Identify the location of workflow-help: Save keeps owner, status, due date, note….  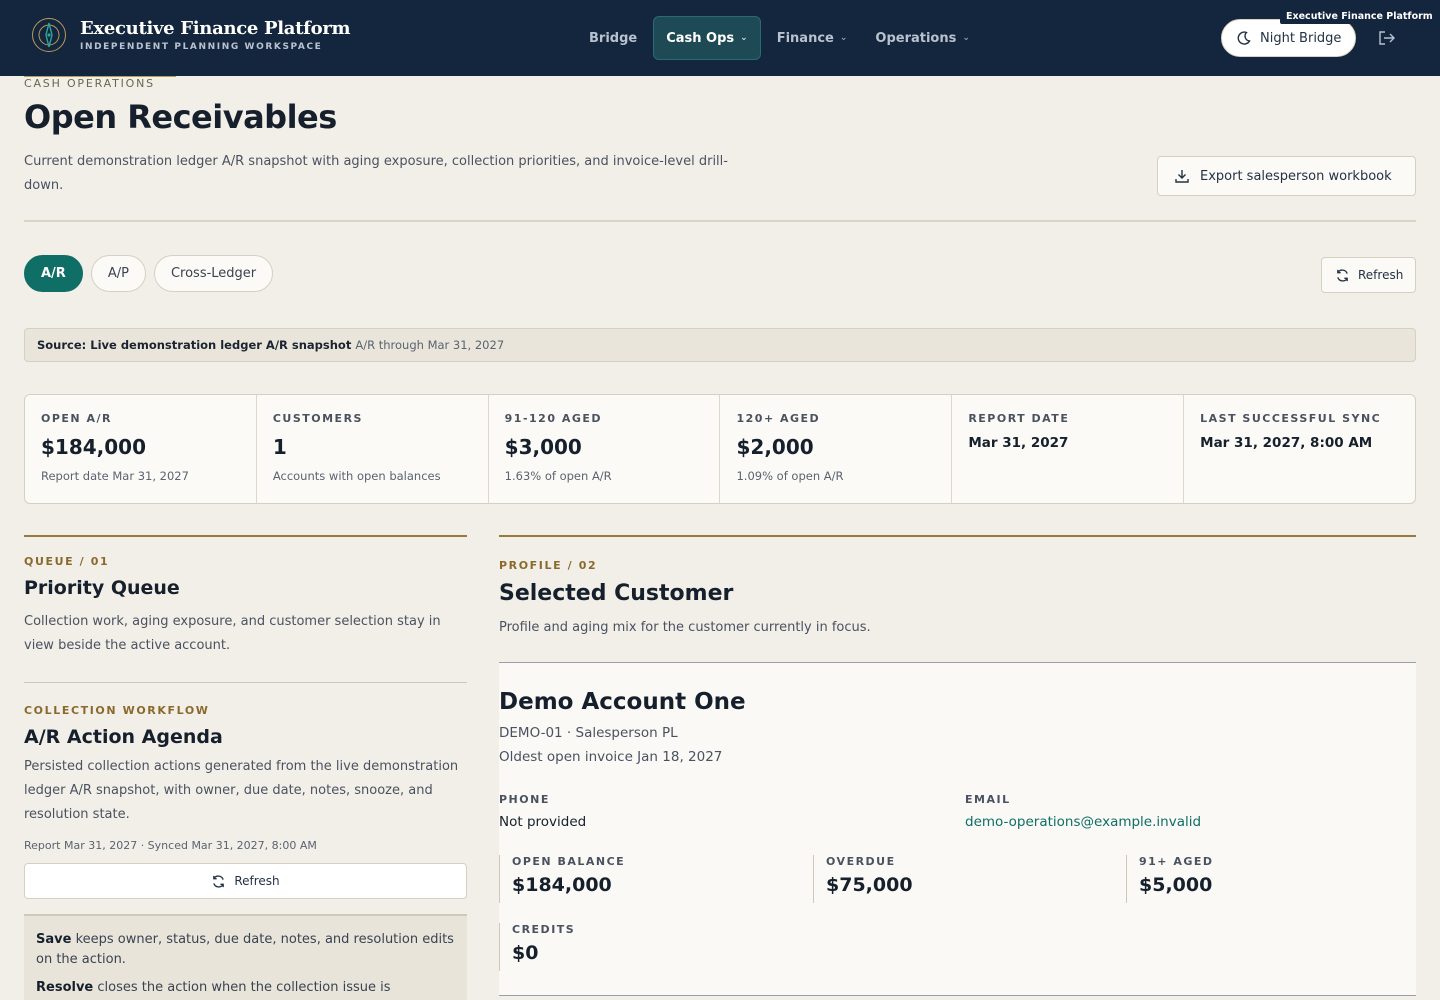
(245, 957).